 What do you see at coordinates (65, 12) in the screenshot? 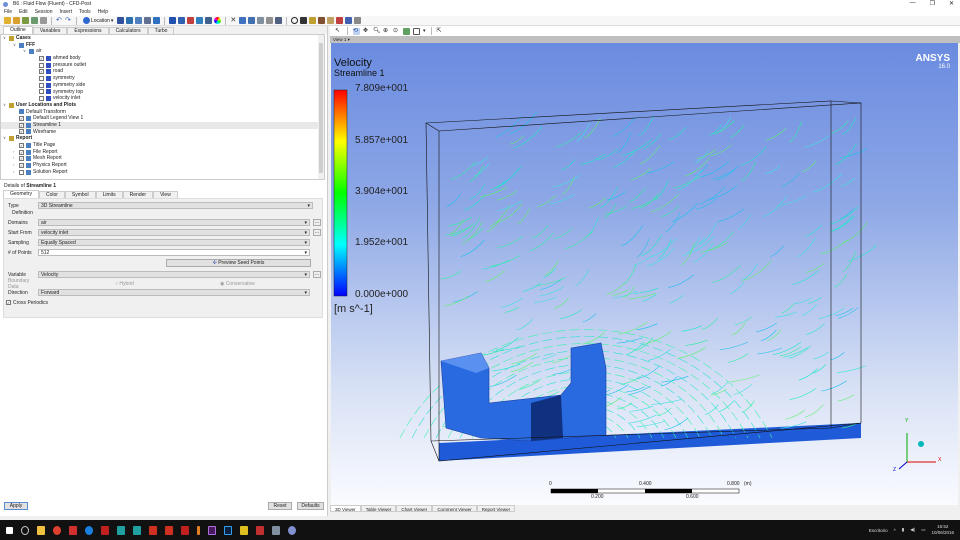
I see `menu-insert: Insert` at bounding box center [65, 12].